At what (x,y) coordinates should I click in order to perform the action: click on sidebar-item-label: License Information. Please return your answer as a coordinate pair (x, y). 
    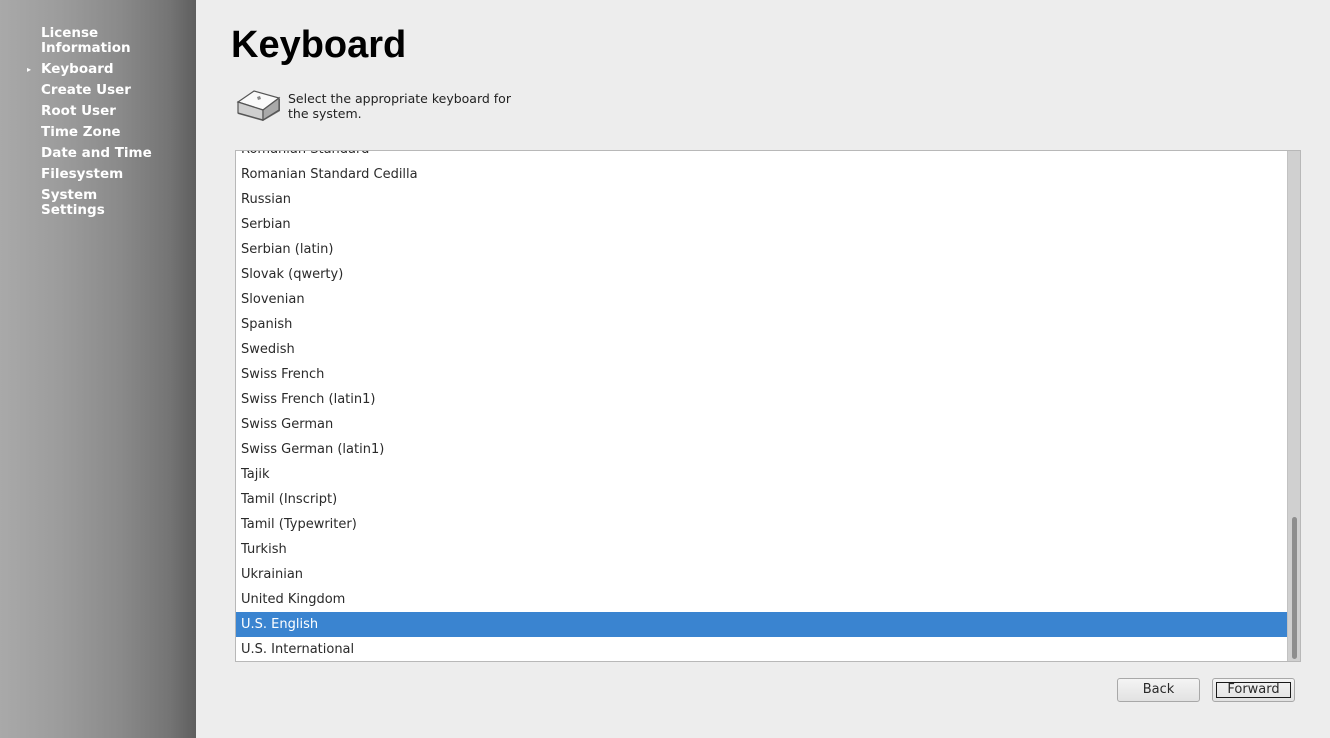
    Looking at the image, I should click on (86, 40).